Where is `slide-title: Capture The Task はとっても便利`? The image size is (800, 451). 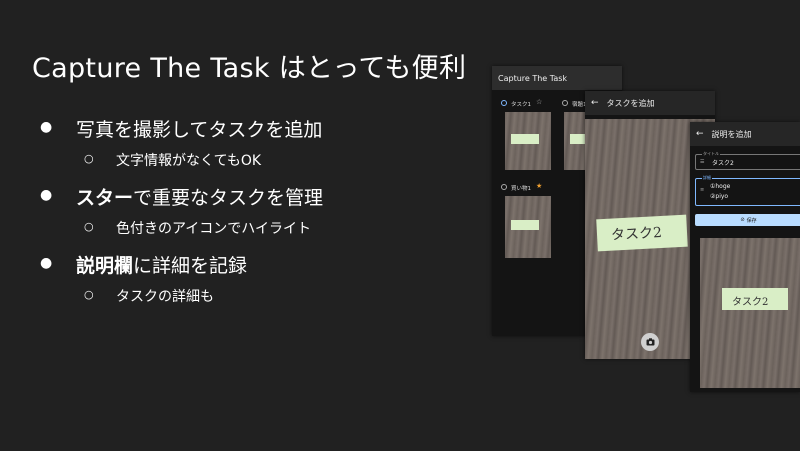 slide-title: Capture The Task はとっても便利 is located at coordinates (249, 68).